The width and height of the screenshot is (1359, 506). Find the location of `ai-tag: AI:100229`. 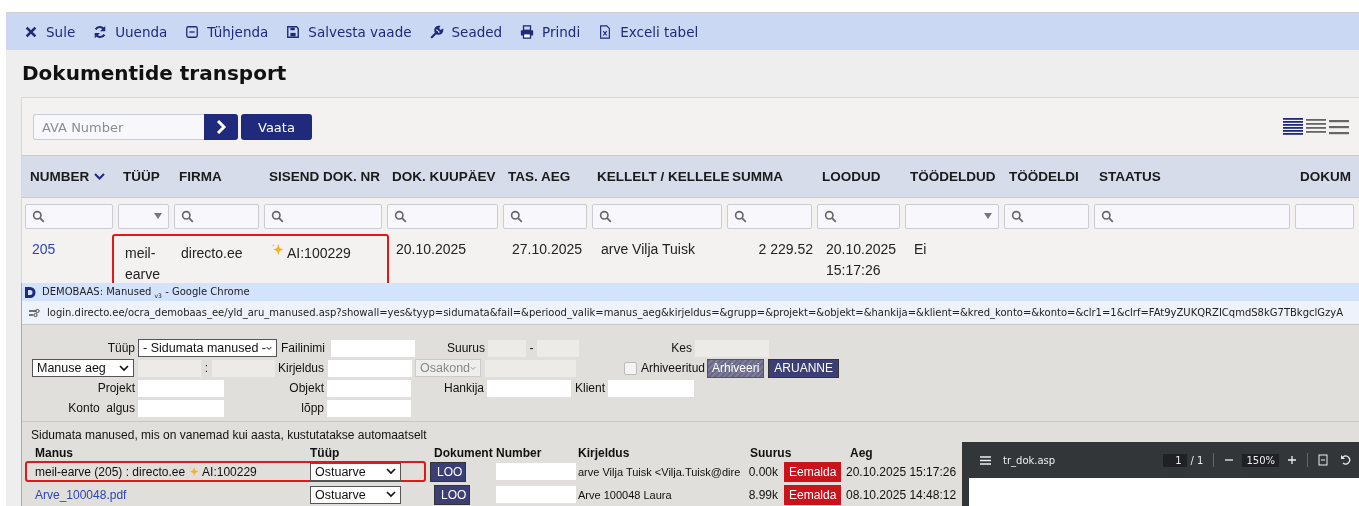

ai-tag: AI:100229 is located at coordinates (229, 471).